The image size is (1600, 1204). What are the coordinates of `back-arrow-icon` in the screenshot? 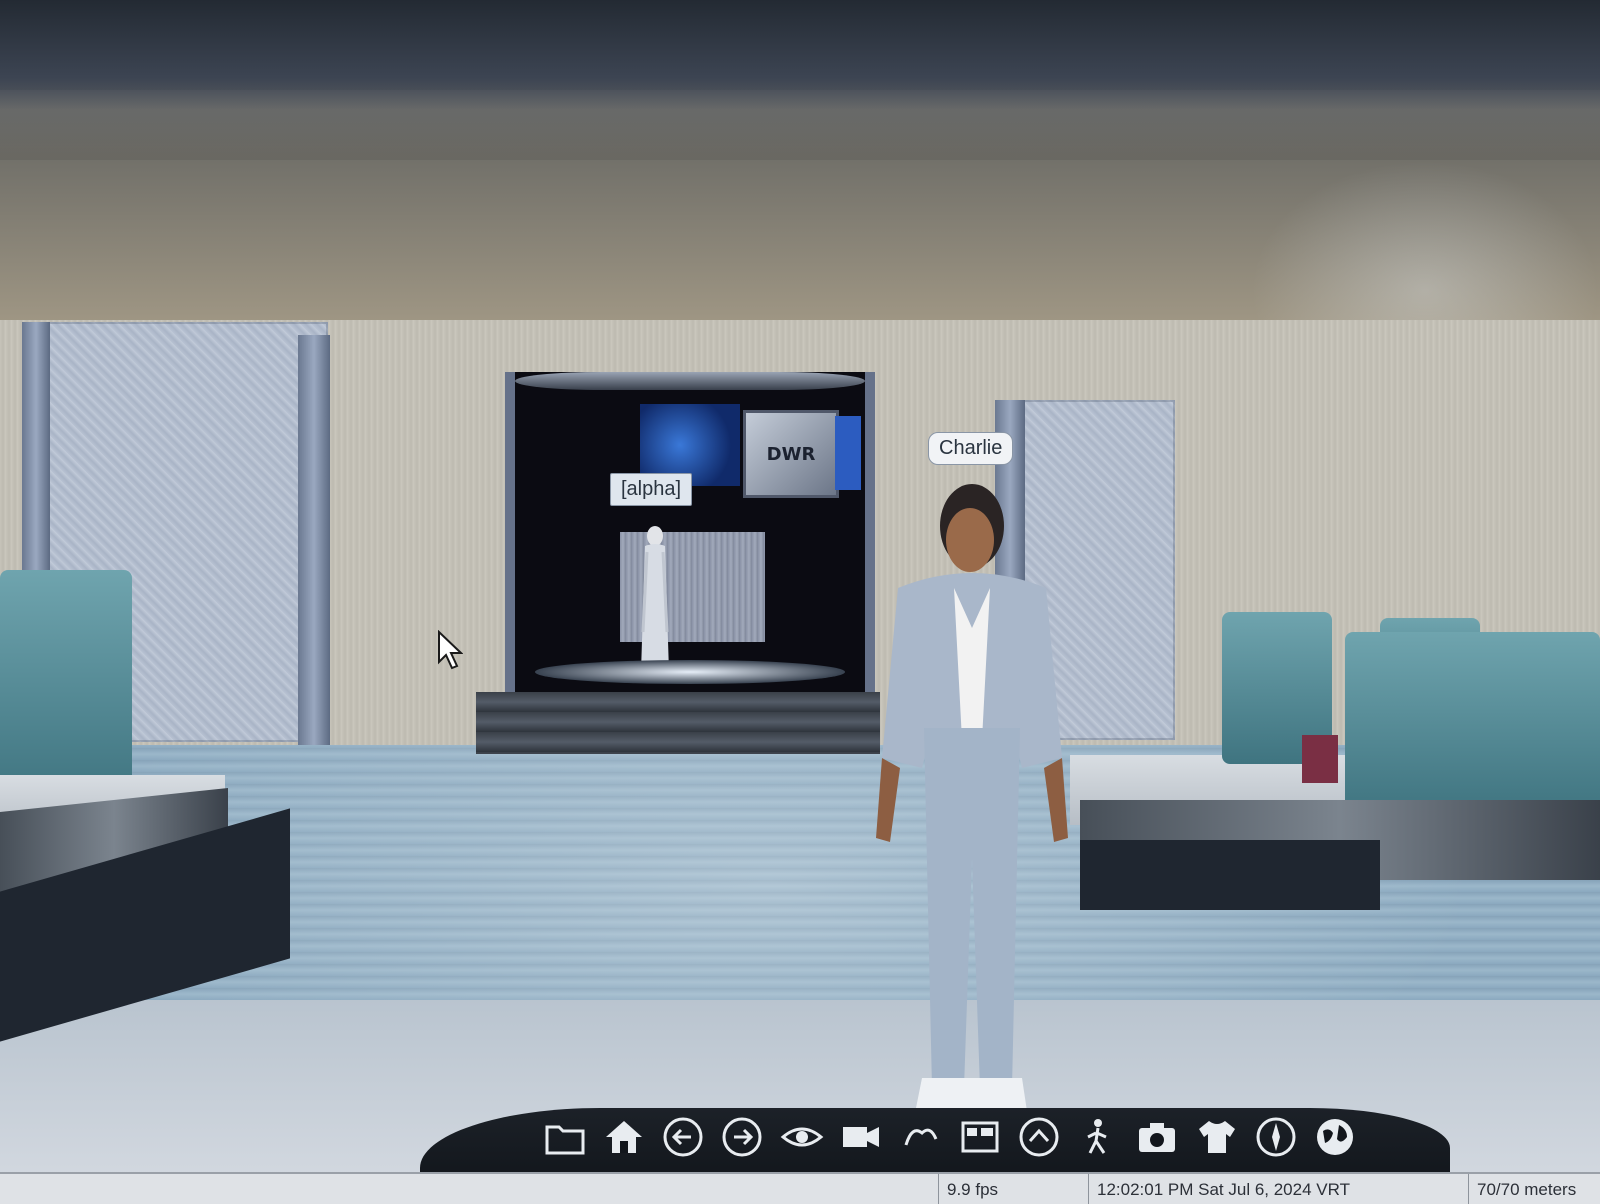 It's located at (683, 1137).